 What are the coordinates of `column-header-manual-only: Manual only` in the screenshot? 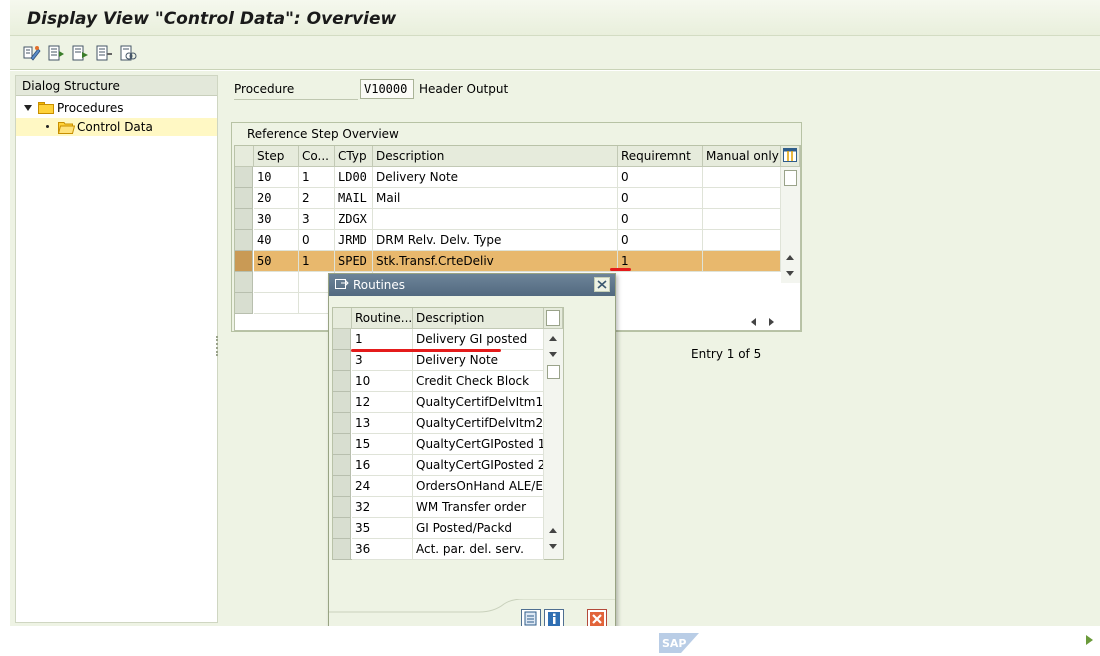 It's located at (742, 156).